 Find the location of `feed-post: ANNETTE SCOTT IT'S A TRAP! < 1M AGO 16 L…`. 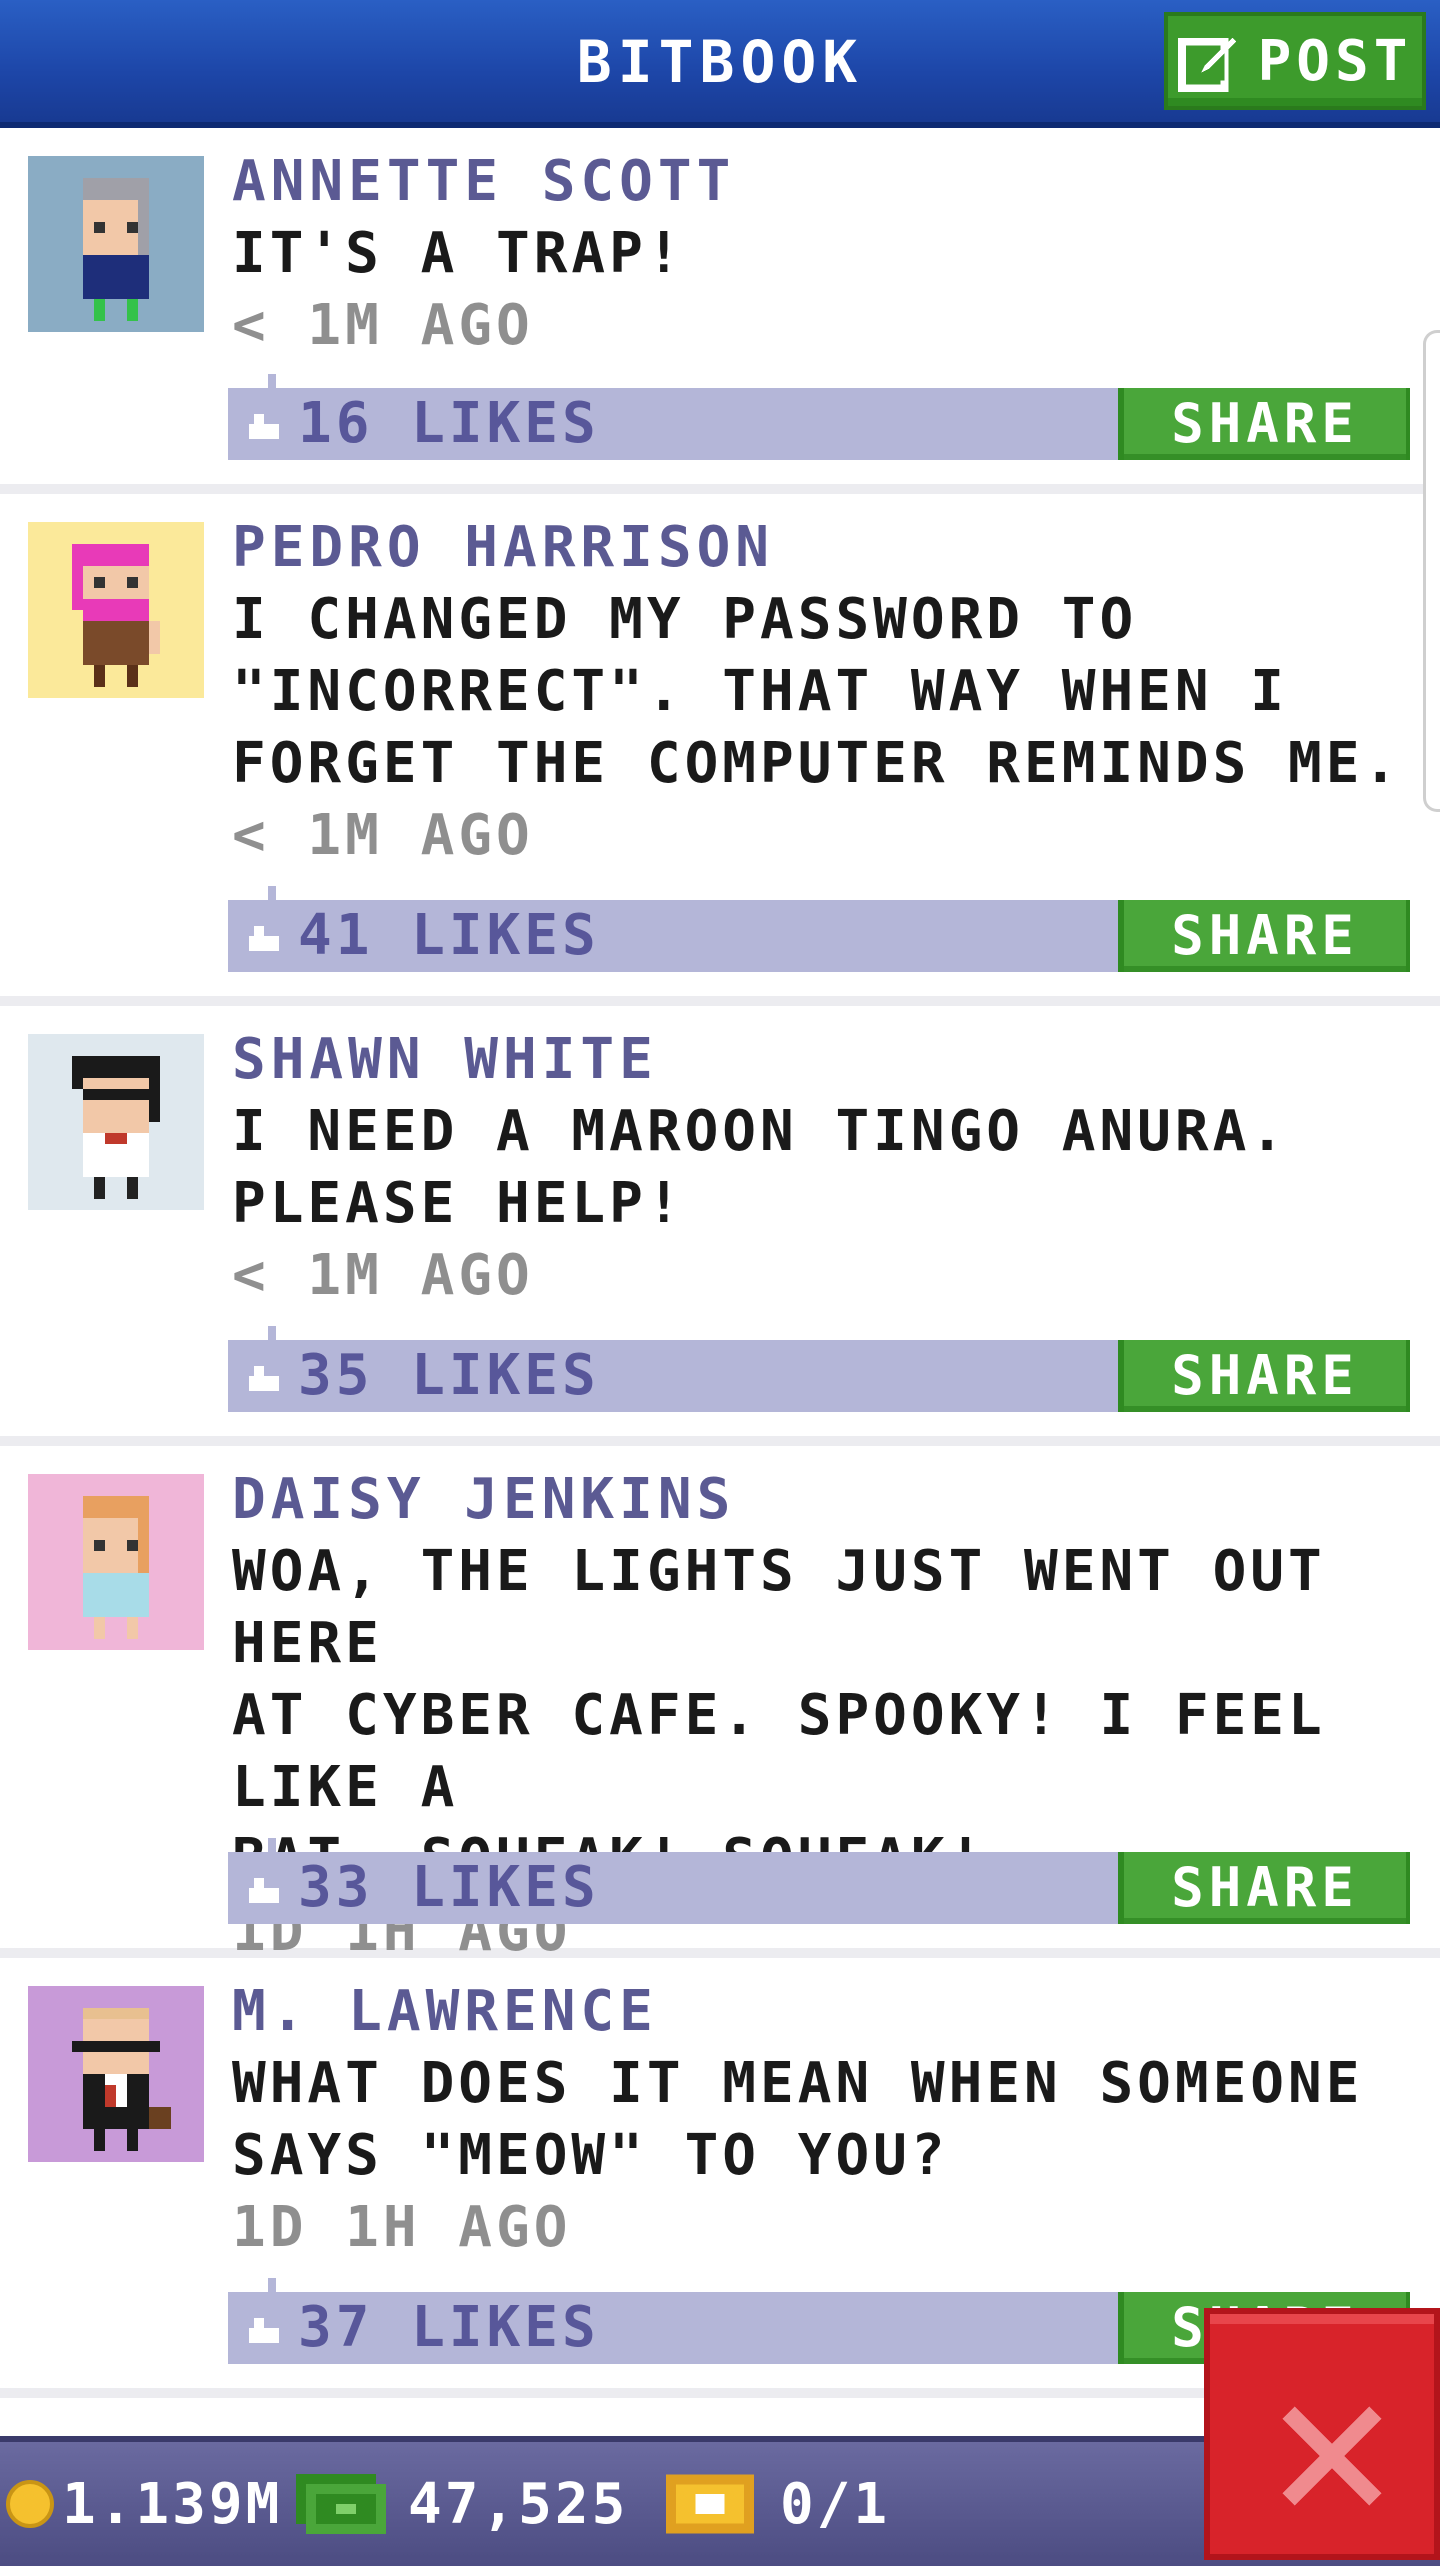

feed-post: ANNETTE SCOTT IT'S A TRAP! < 1M AGO 16 L… is located at coordinates (720, 311).